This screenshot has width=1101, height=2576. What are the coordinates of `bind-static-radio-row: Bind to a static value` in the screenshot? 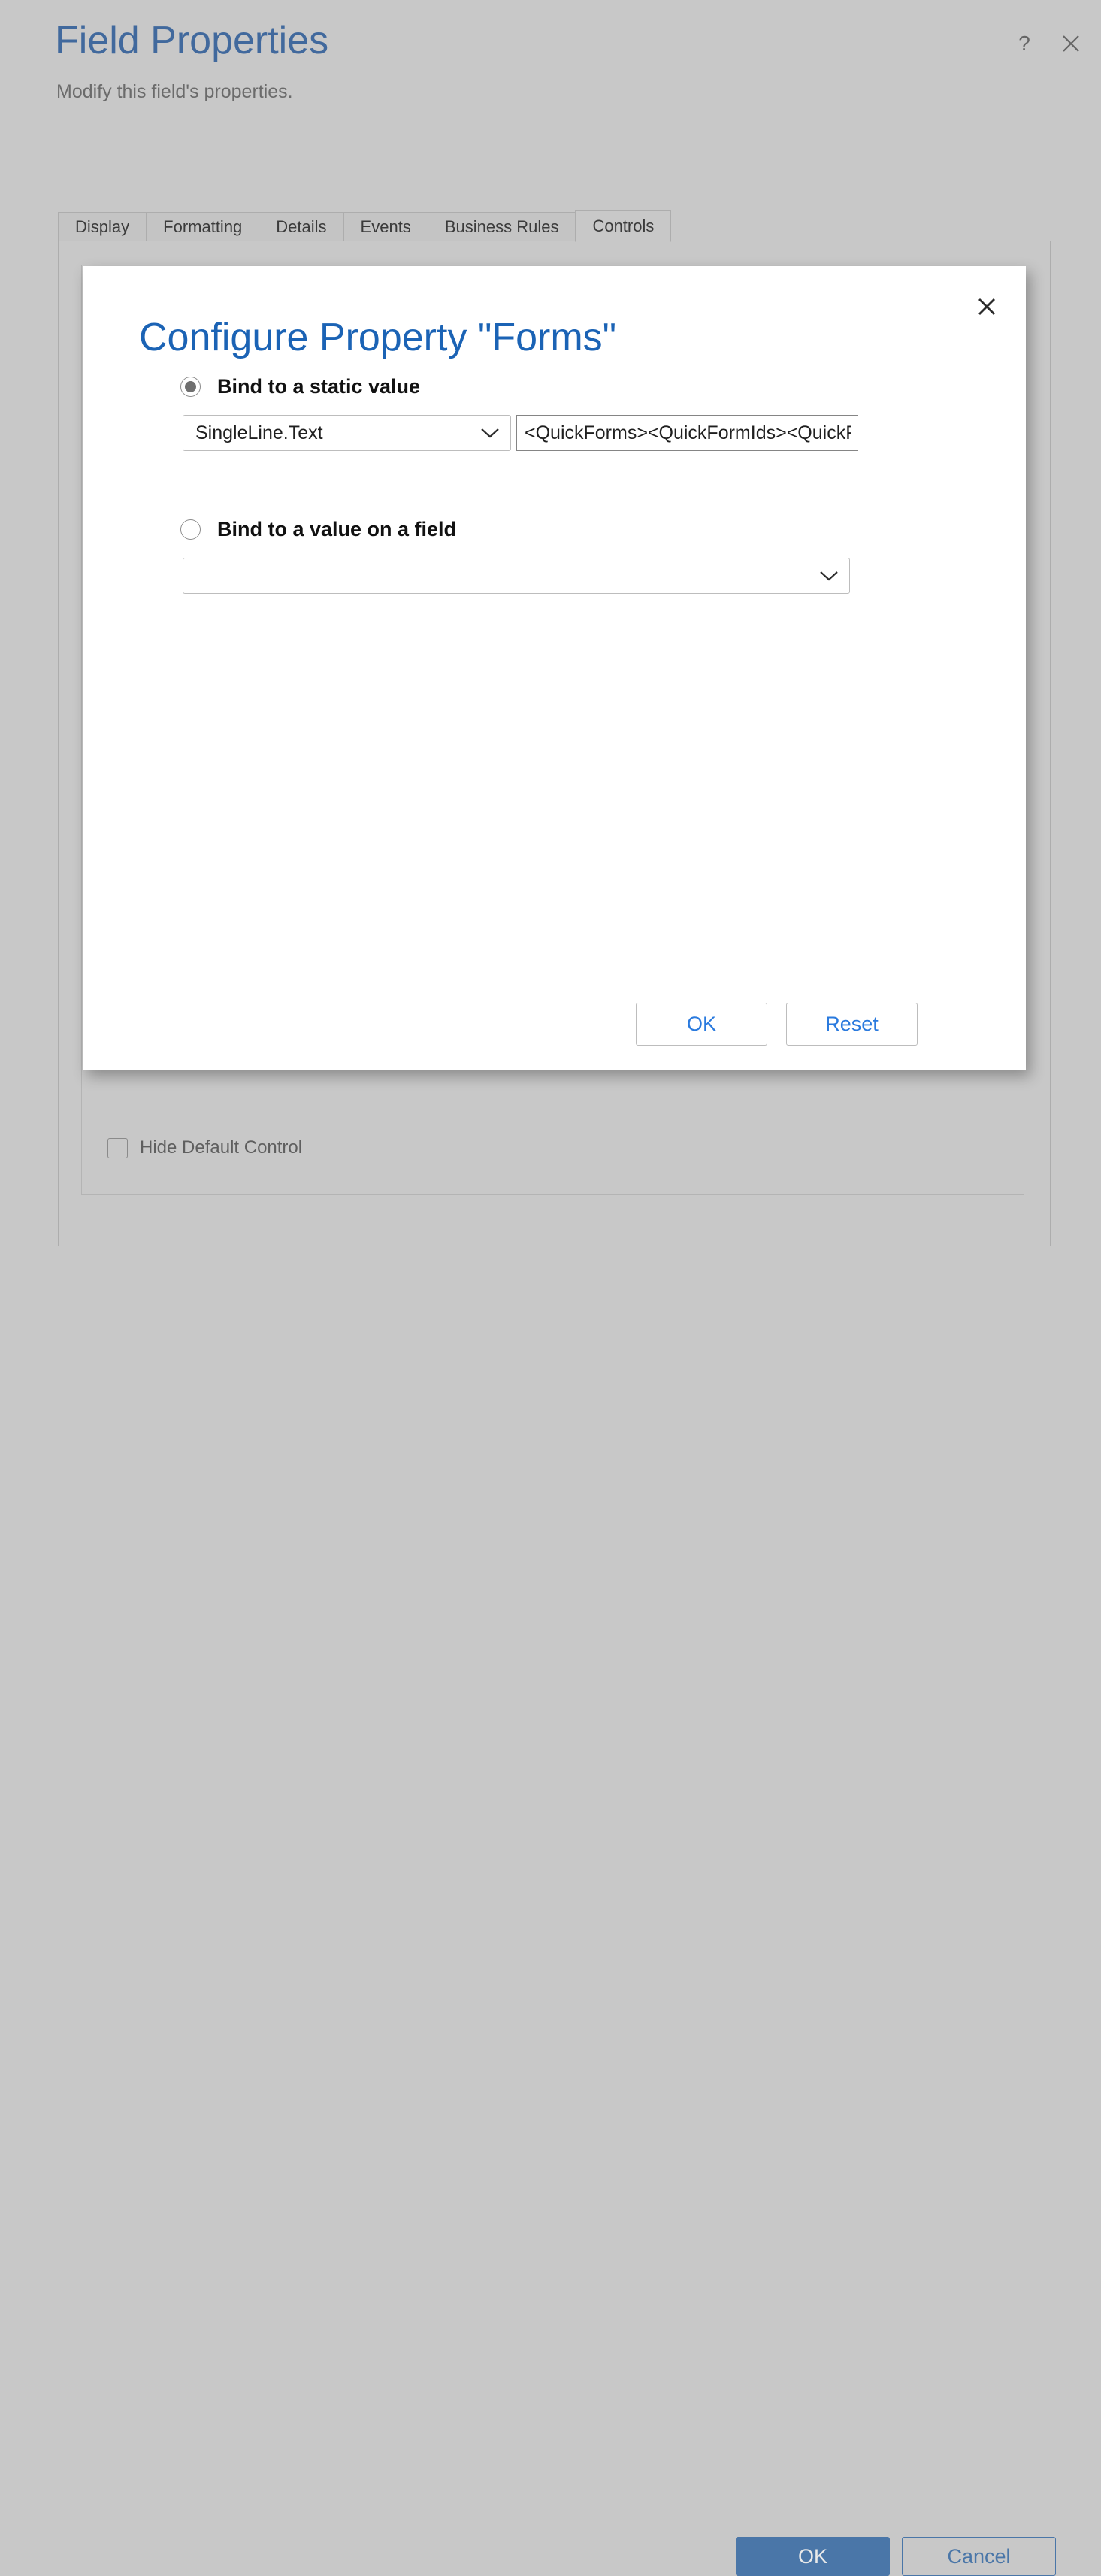 It's located at (300, 386).